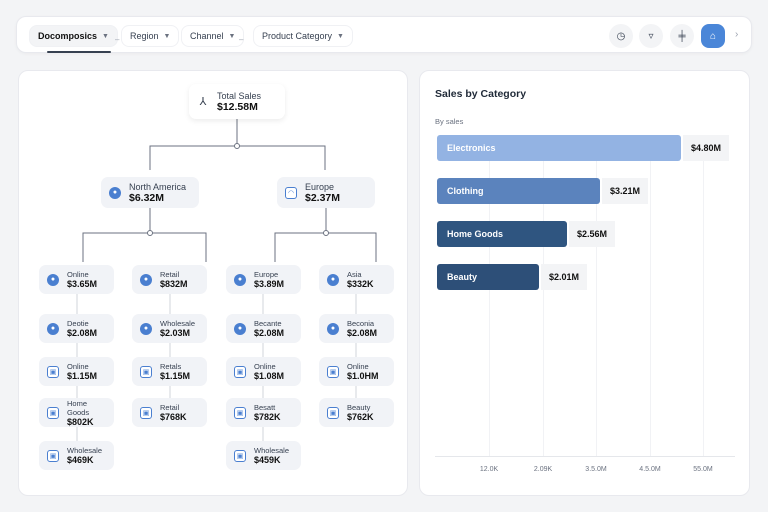  What do you see at coordinates (203, 102) in the screenshot?
I see `people-icon: ⅄` at bounding box center [203, 102].